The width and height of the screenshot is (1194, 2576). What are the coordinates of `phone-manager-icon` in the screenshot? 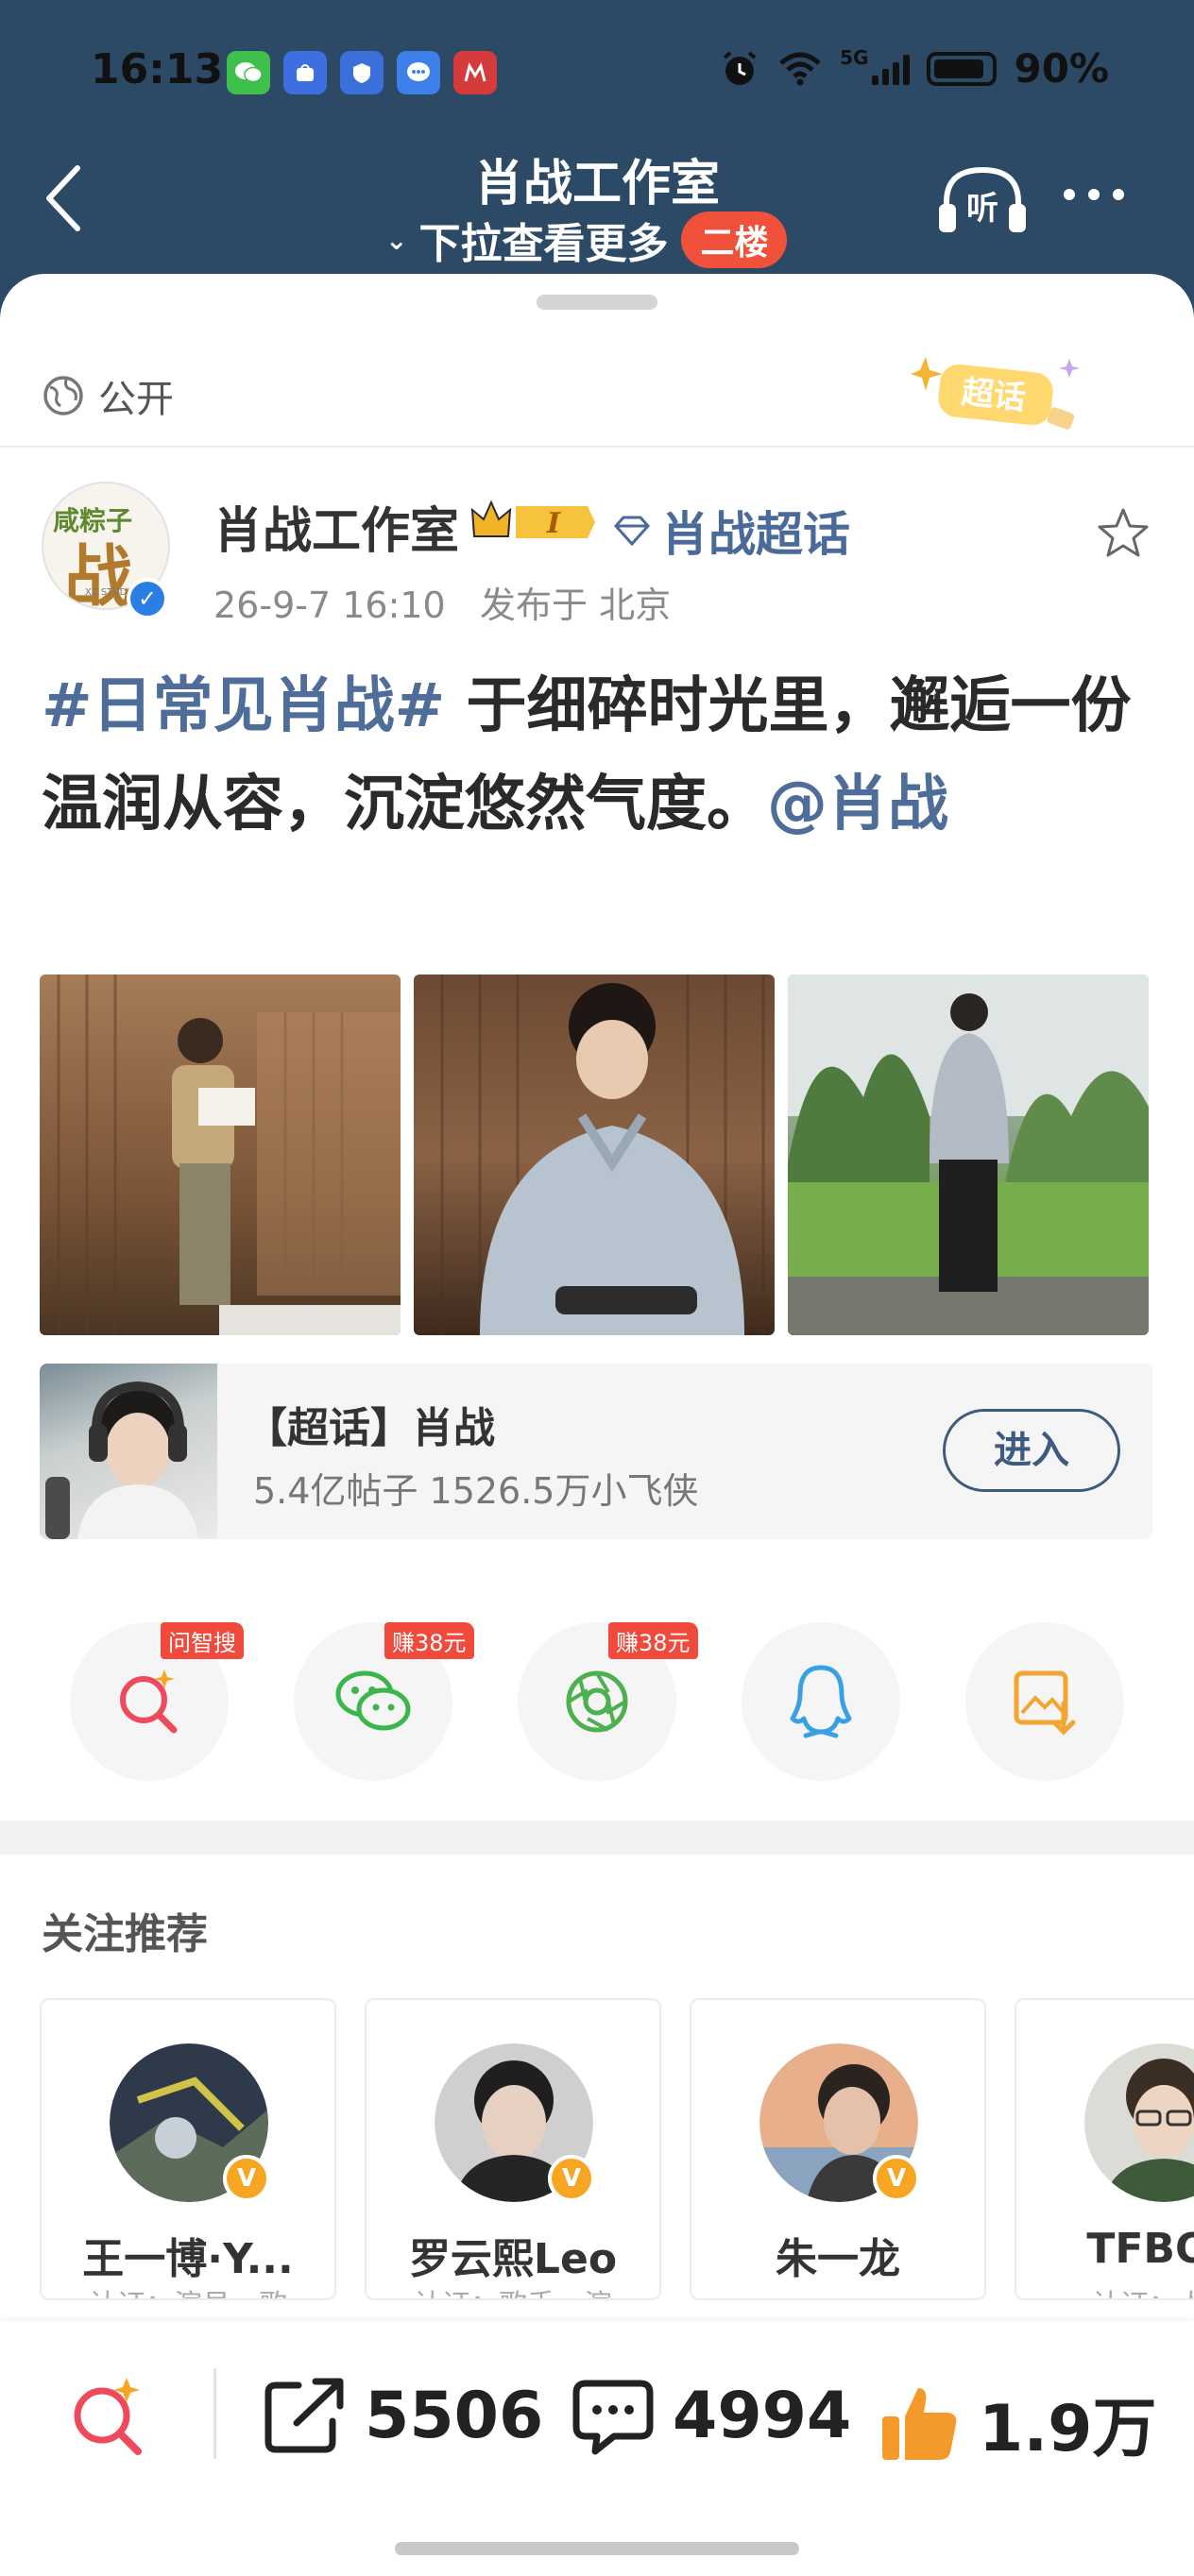 It's located at (362, 72).